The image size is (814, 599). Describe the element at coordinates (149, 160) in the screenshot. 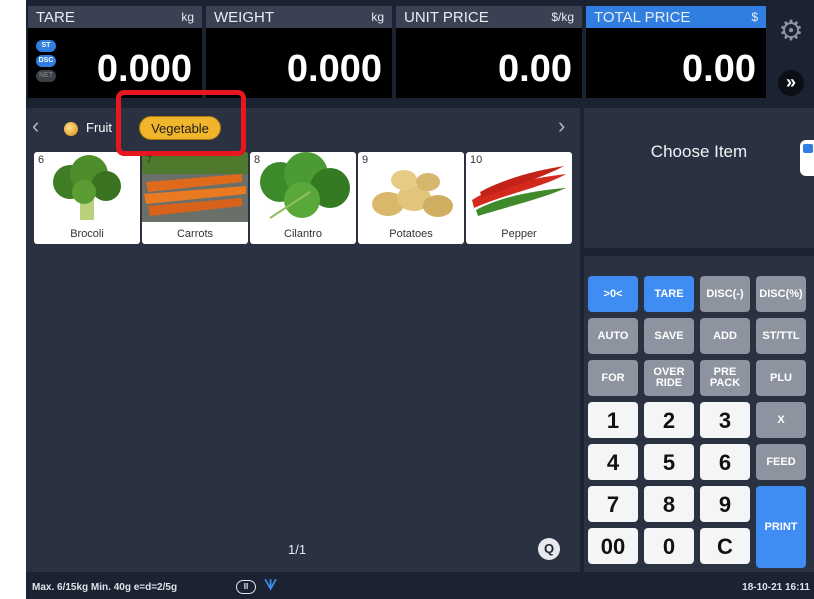

I see `product-number: 7` at that location.